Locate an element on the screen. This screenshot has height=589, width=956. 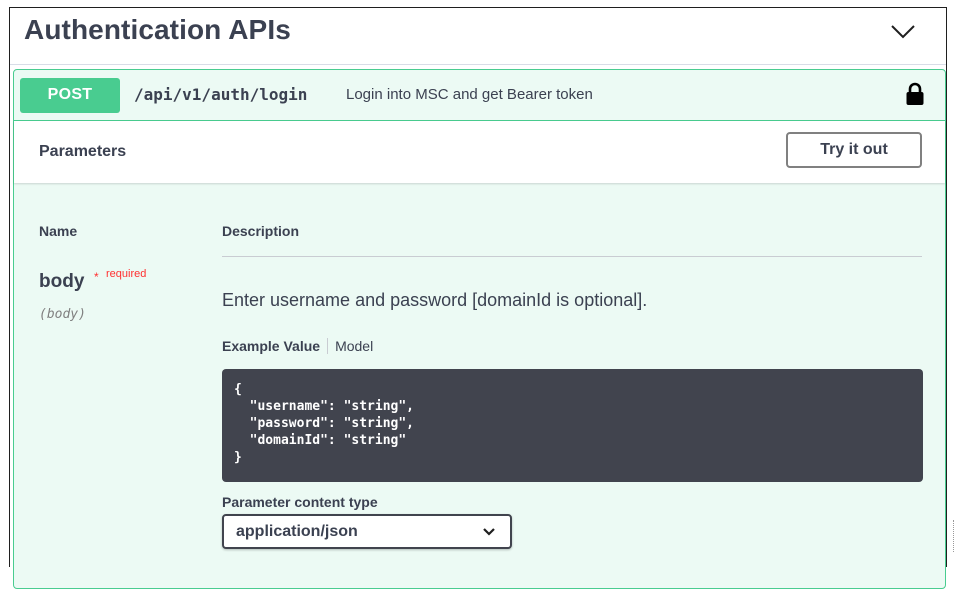
operation-description: Login into MSC and get Bearer token is located at coordinates (469, 94).